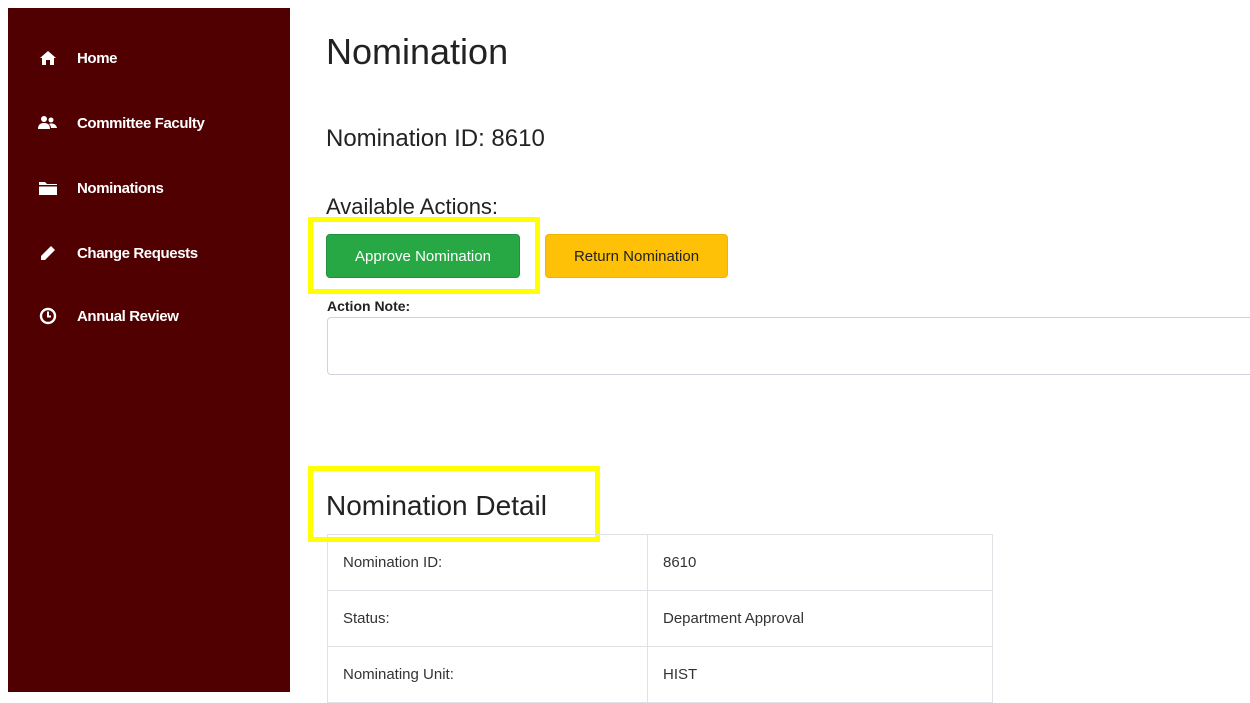 The image size is (1250, 703). Describe the element at coordinates (435, 138) in the screenshot. I see `nomination-id-heading: Nomination ID: 8610` at that location.